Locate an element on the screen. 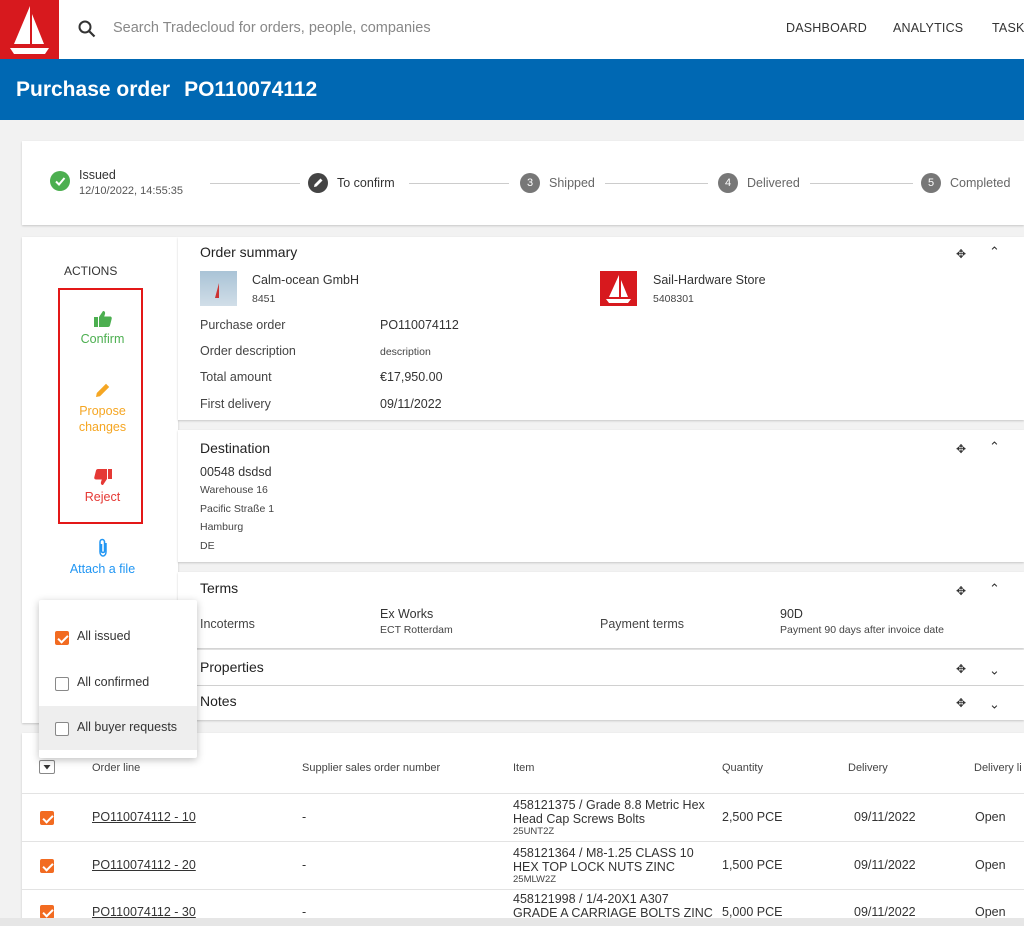 This screenshot has height=926, width=1024. item-line-1: 458121998 / 1/4-20X1 A307 is located at coordinates (591, 899).